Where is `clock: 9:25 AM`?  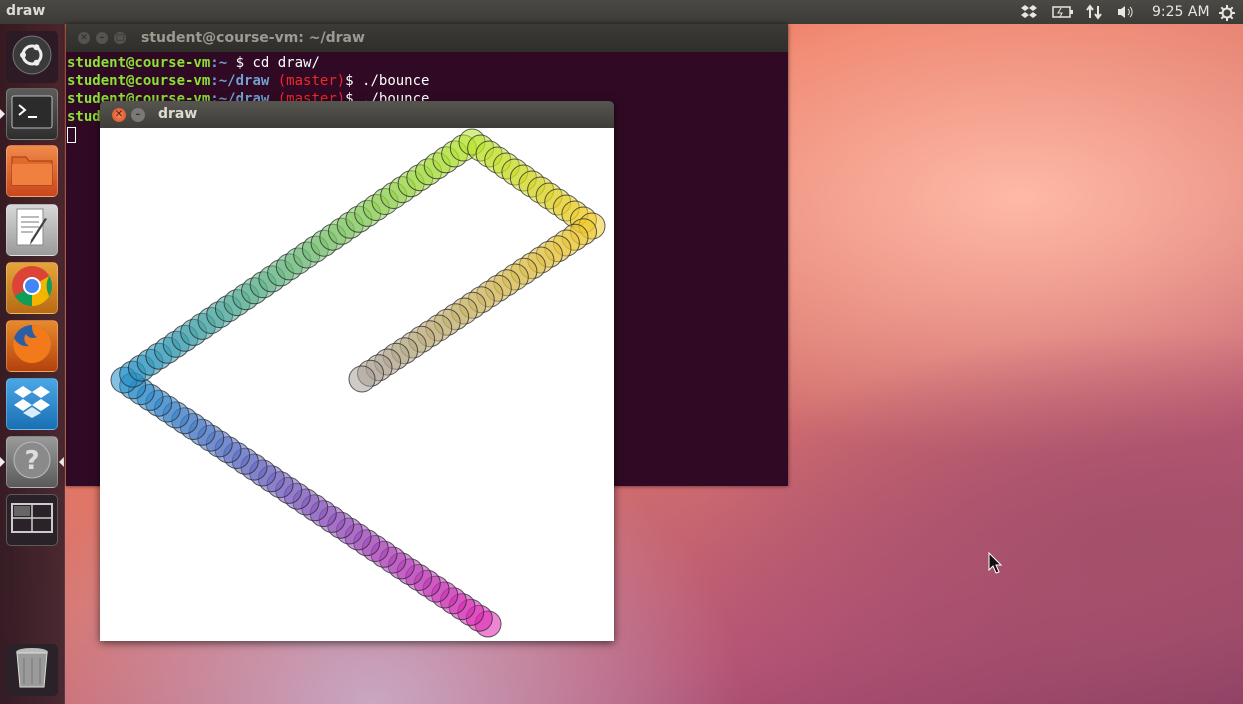 clock: 9:25 AM is located at coordinates (1181, 12).